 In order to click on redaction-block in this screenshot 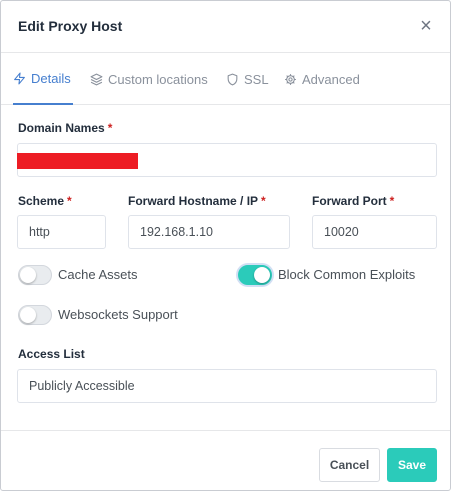, I will do `click(77, 161)`.